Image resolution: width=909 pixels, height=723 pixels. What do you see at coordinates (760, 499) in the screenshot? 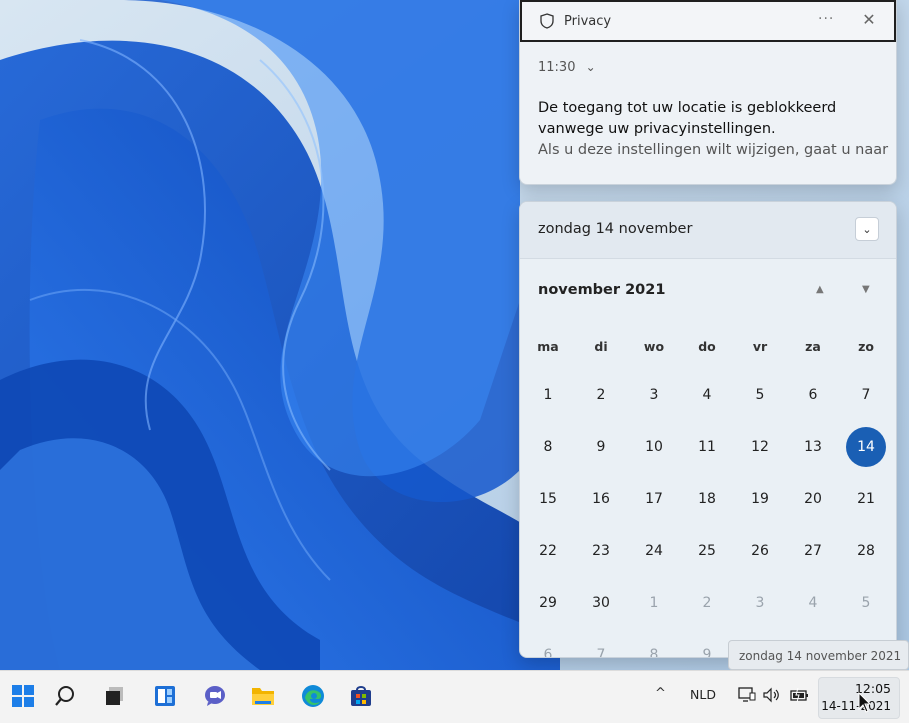
I see `calendar-day: 19` at bounding box center [760, 499].